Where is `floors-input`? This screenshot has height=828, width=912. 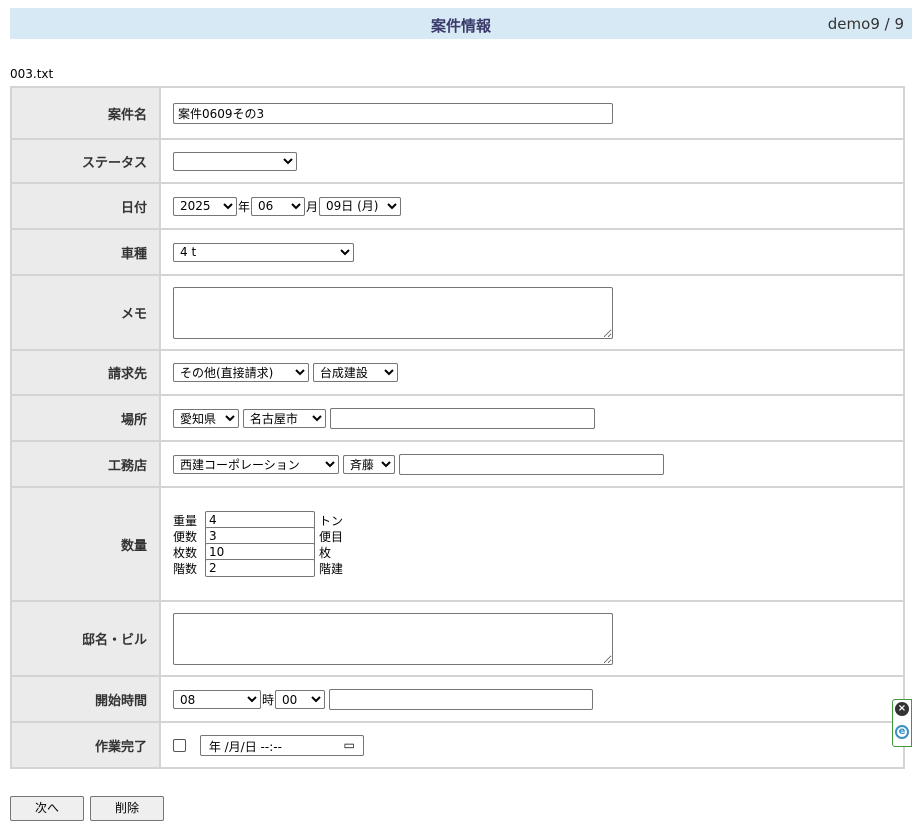 floors-input is located at coordinates (260, 568).